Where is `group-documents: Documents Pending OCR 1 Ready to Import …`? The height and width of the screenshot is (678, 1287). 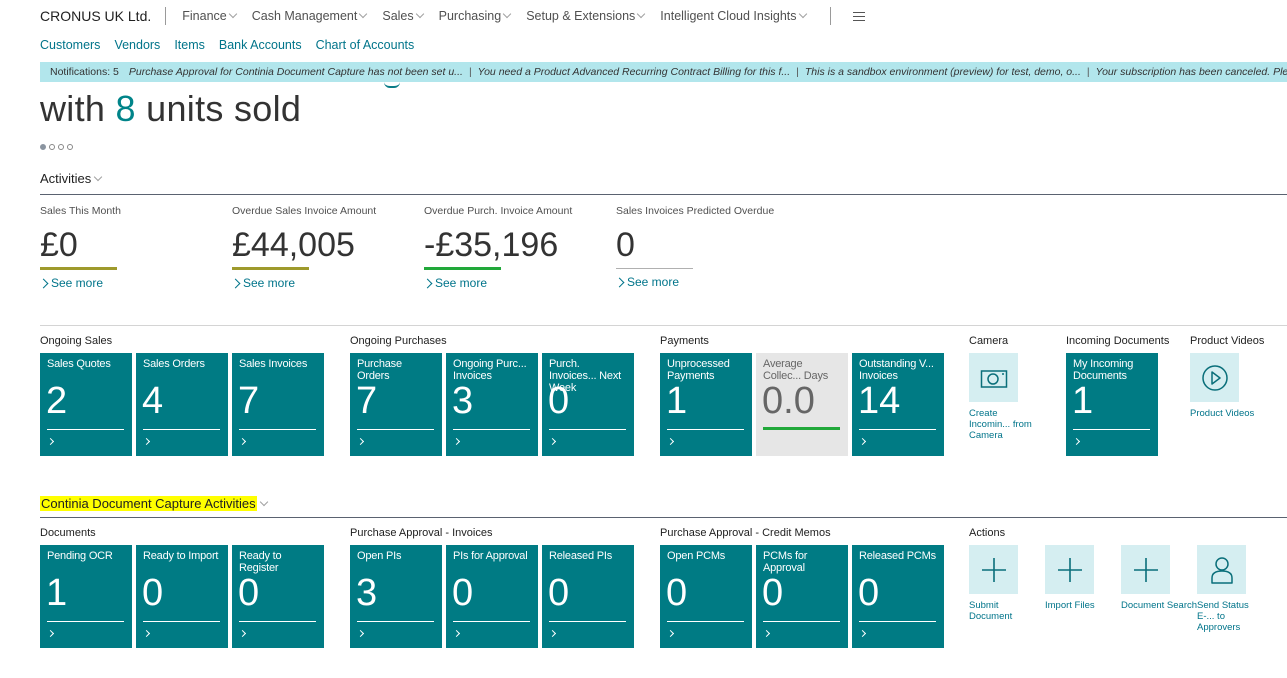
group-documents: Documents Pending OCR 1 Ready to Import … is located at coordinates (182, 587).